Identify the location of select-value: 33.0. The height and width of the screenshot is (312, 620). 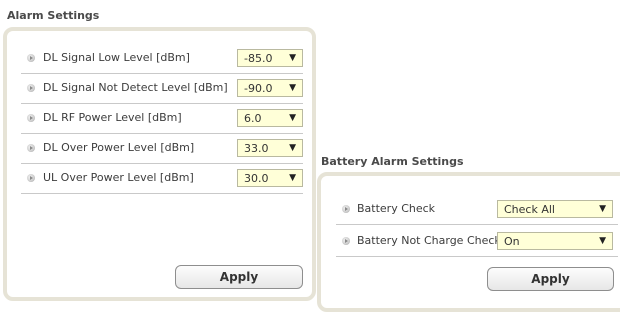
(256, 148).